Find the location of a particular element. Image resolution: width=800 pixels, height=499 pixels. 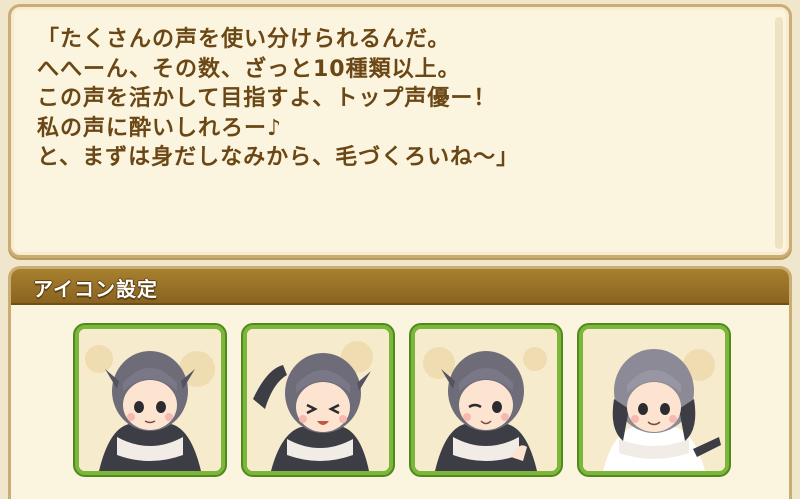

dialog-line: この声を活かして目指すよ、トップ声優ー！ is located at coordinates (267, 98).